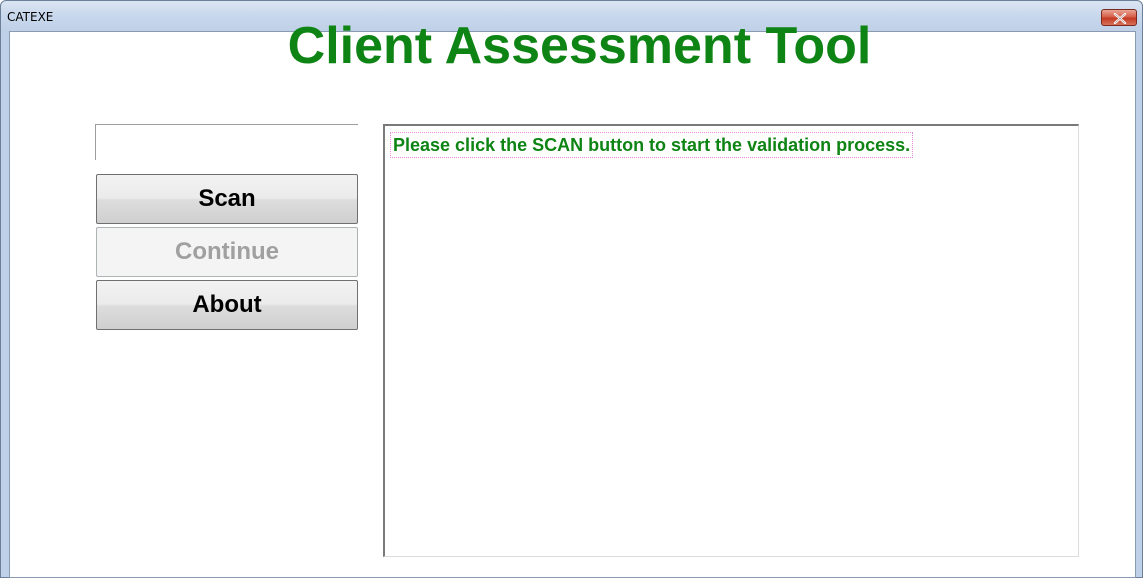 The width and height of the screenshot is (1143, 578). Describe the element at coordinates (226, 142) in the screenshot. I see `client-id-input` at that location.